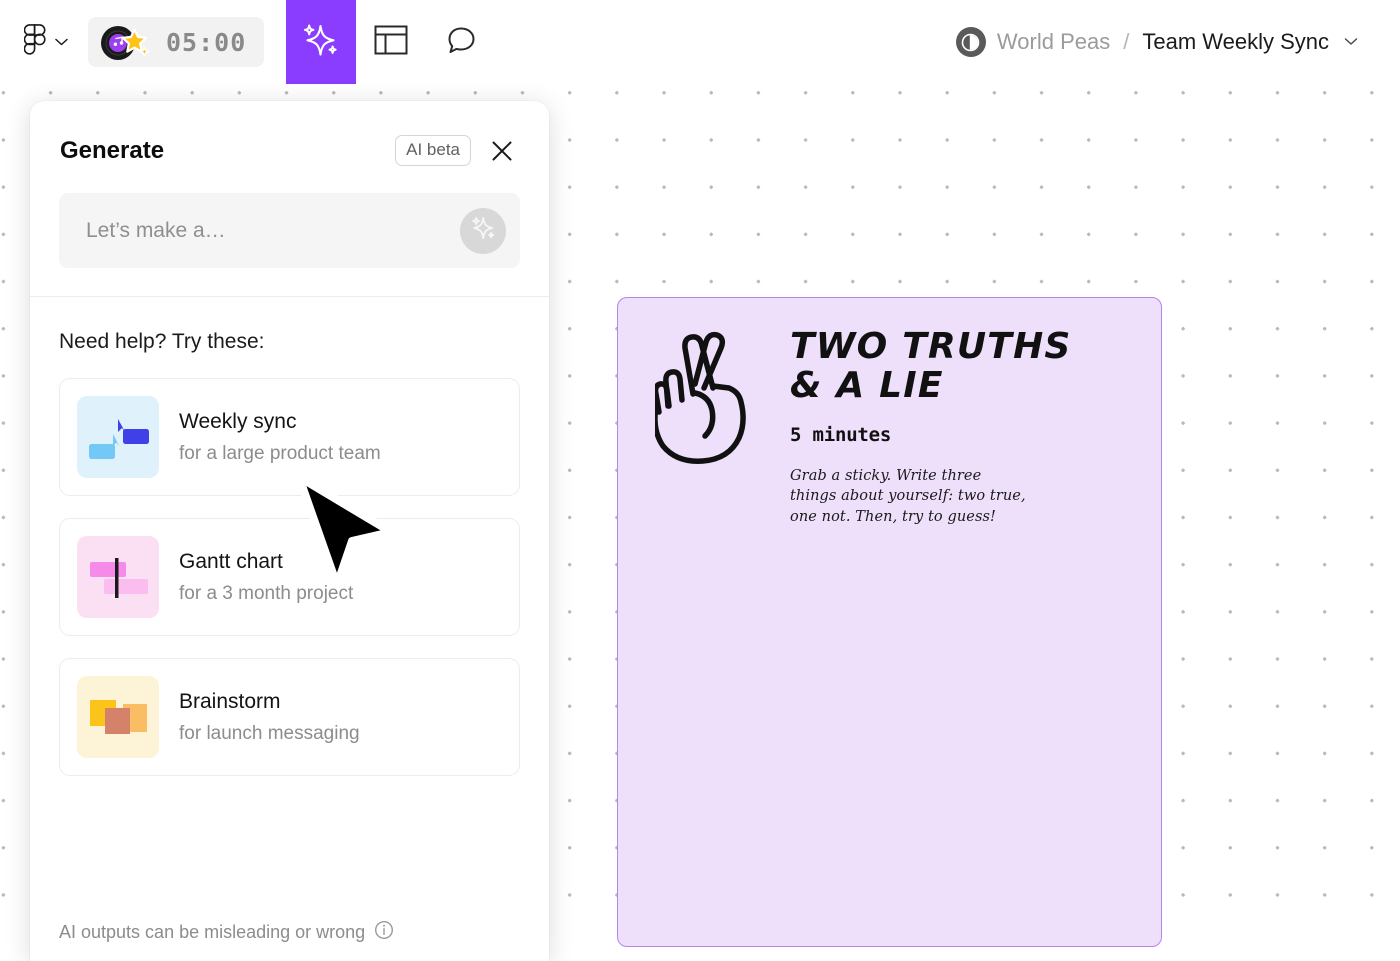 The height and width of the screenshot is (961, 1400). Describe the element at coordinates (289, 133) in the screenshot. I see `panel-header: Generate AI beta` at that location.